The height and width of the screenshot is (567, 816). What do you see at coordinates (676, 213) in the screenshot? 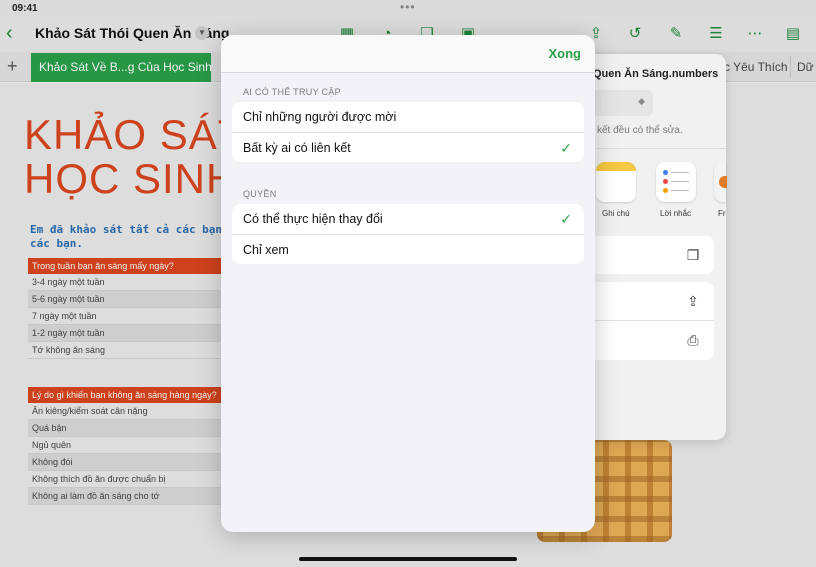
I see `app-label-reminders: Lời nhắc` at bounding box center [676, 213].